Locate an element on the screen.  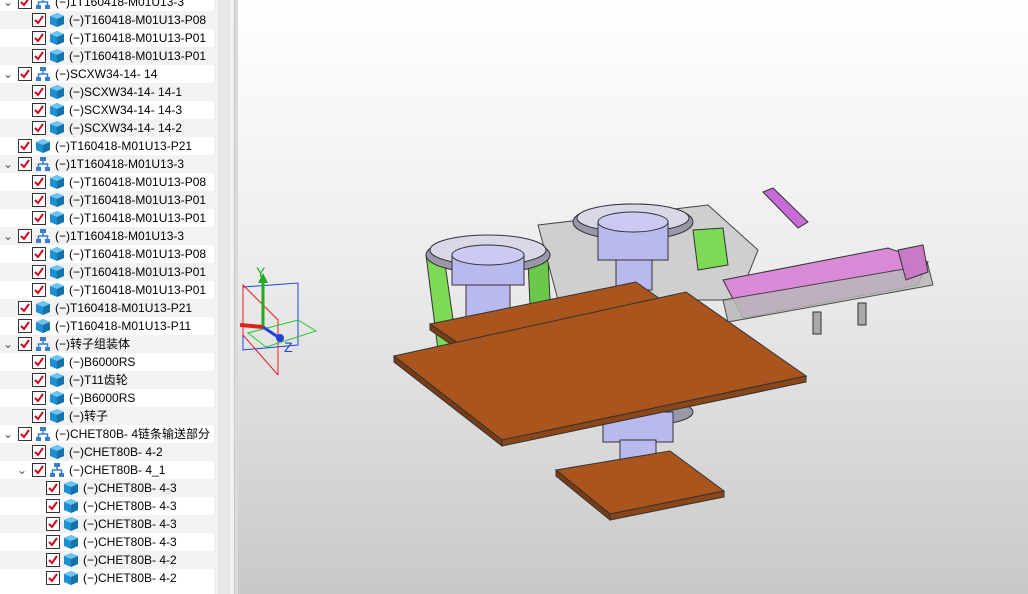
tree-row: (−)T11齿轮 is located at coordinates (107, 380).